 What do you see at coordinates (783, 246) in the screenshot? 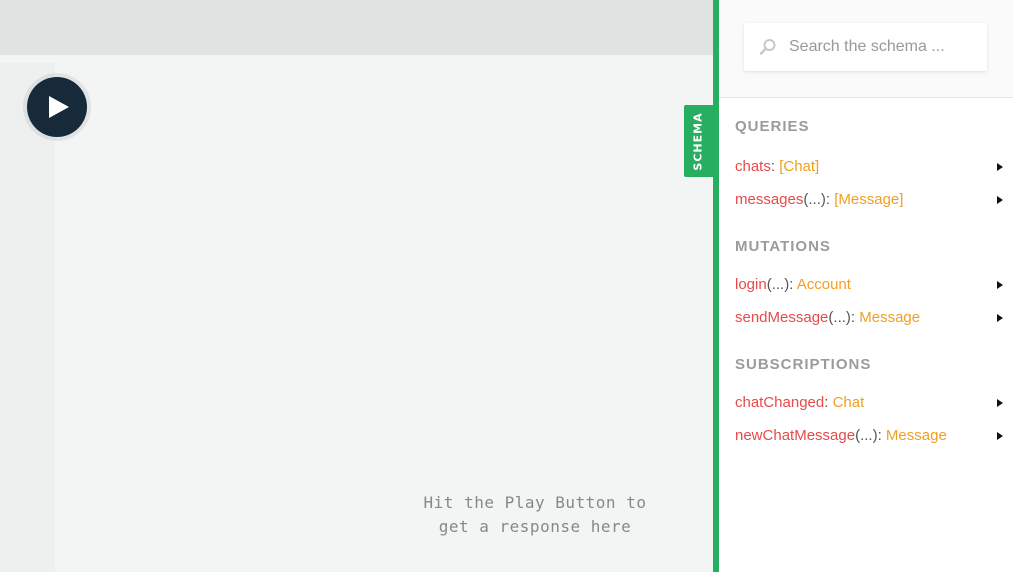
I see `mutations-section-title: MUTATIONS` at bounding box center [783, 246].